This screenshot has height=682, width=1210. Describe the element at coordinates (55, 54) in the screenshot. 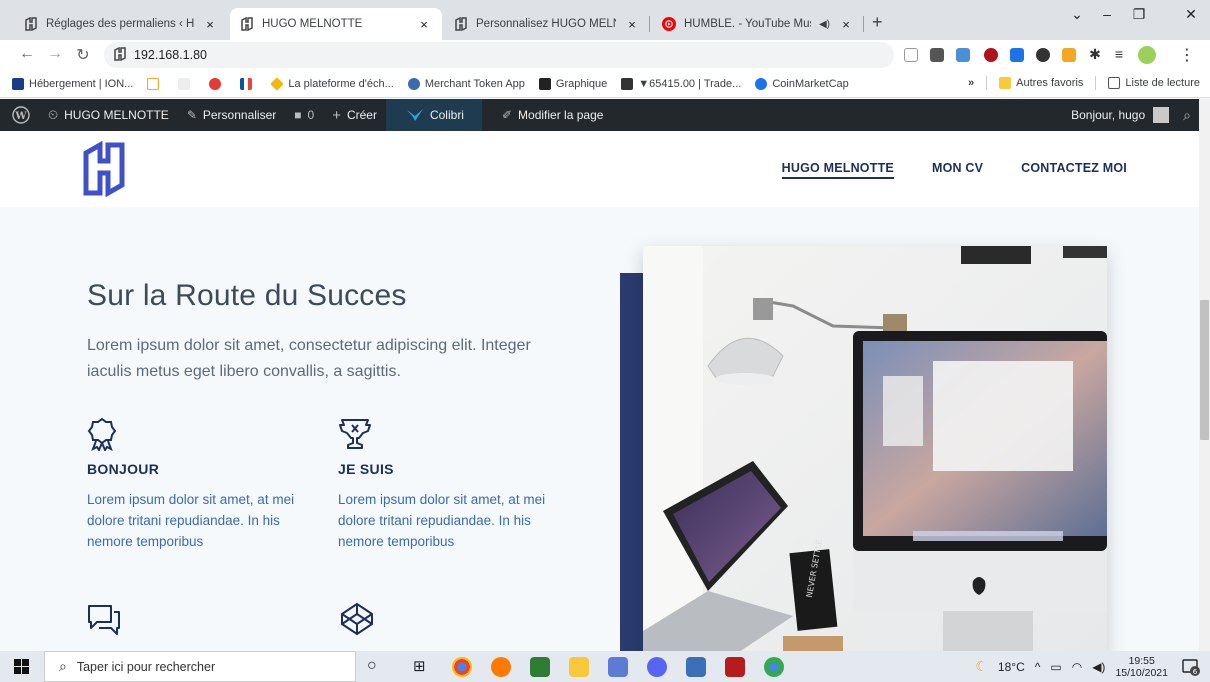

I see `forward-icon: →` at that location.